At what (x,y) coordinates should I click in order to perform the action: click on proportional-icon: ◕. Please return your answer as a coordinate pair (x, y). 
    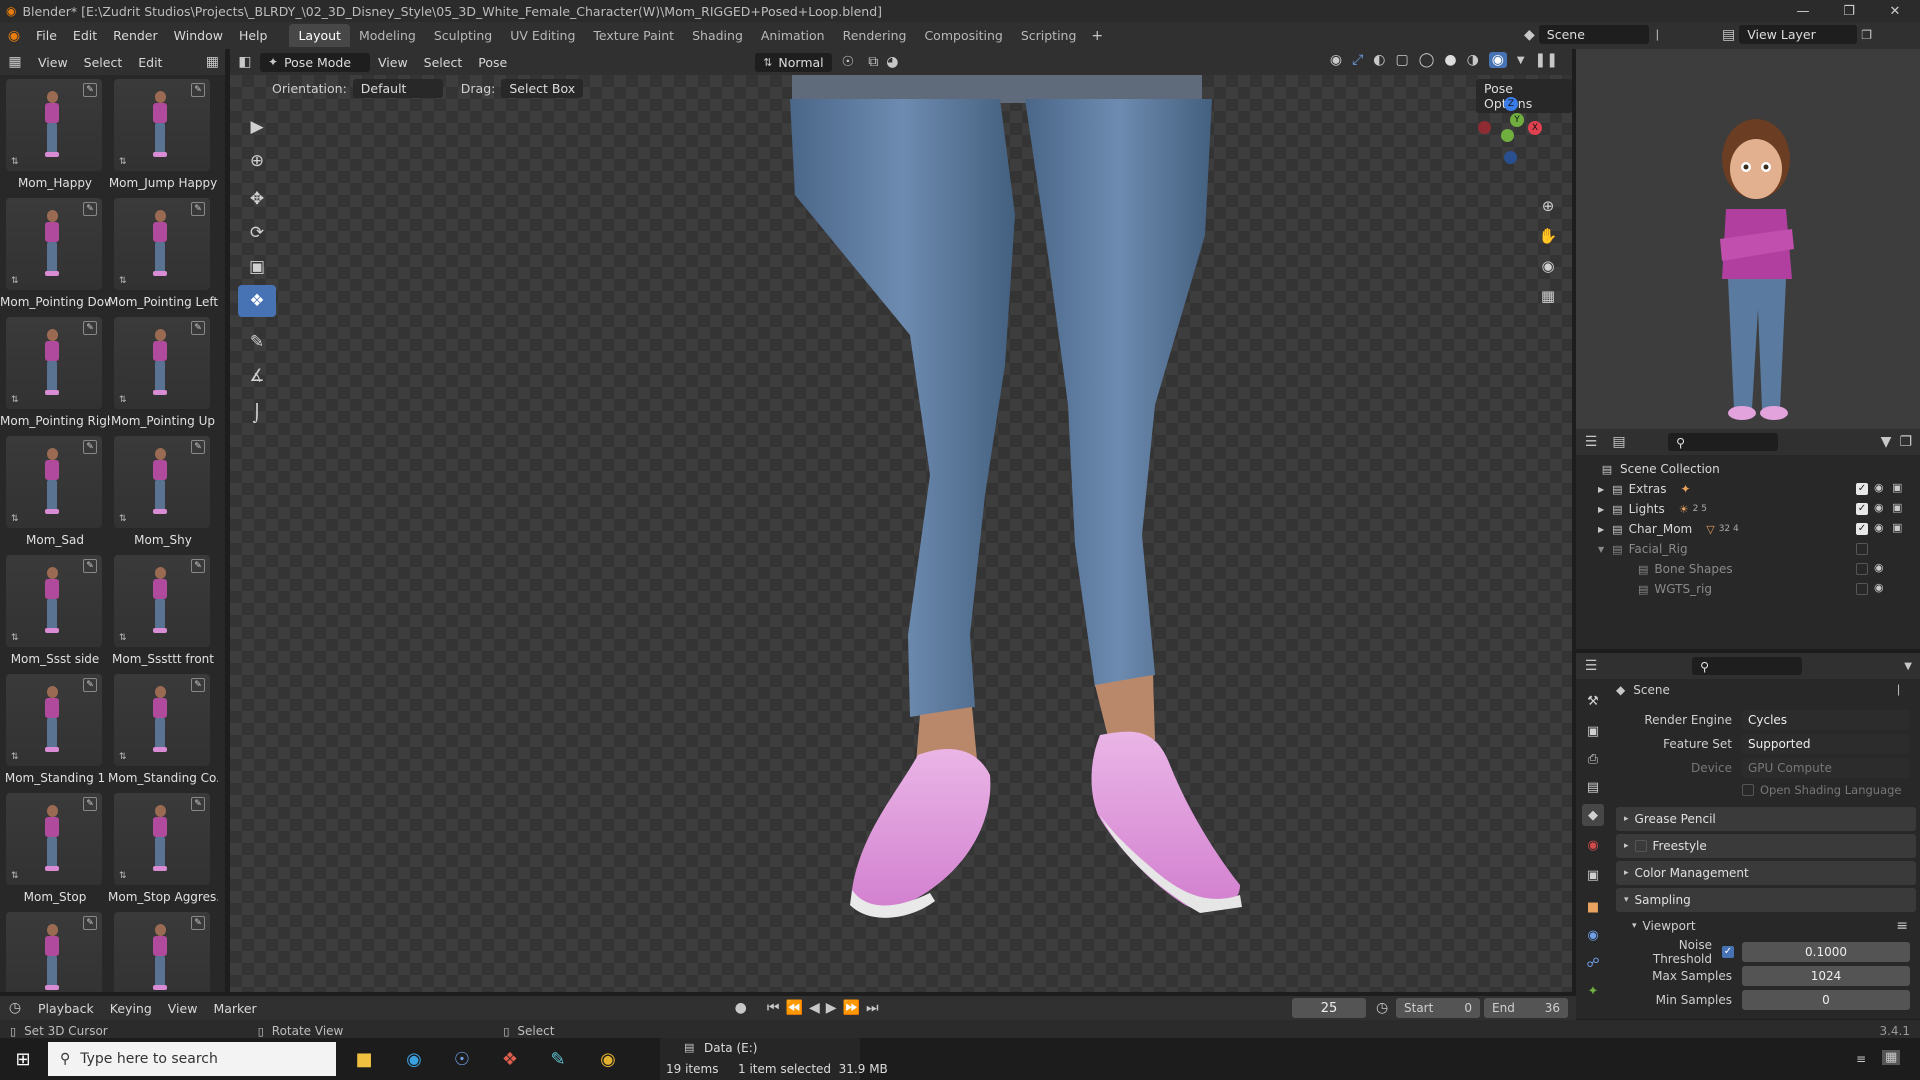
    Looking at the image, I should click on (892, 62).